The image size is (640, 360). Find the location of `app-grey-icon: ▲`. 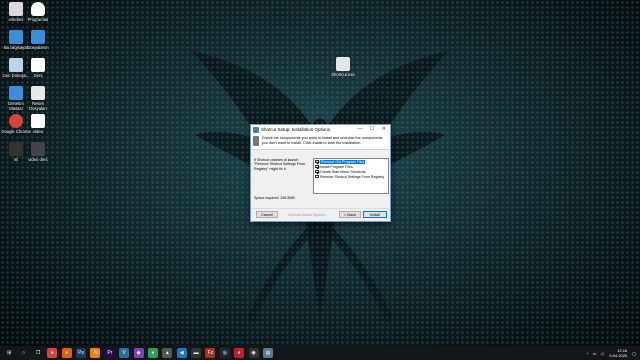

app-grey-icon: ▲ is located at coordinates (167, 353).